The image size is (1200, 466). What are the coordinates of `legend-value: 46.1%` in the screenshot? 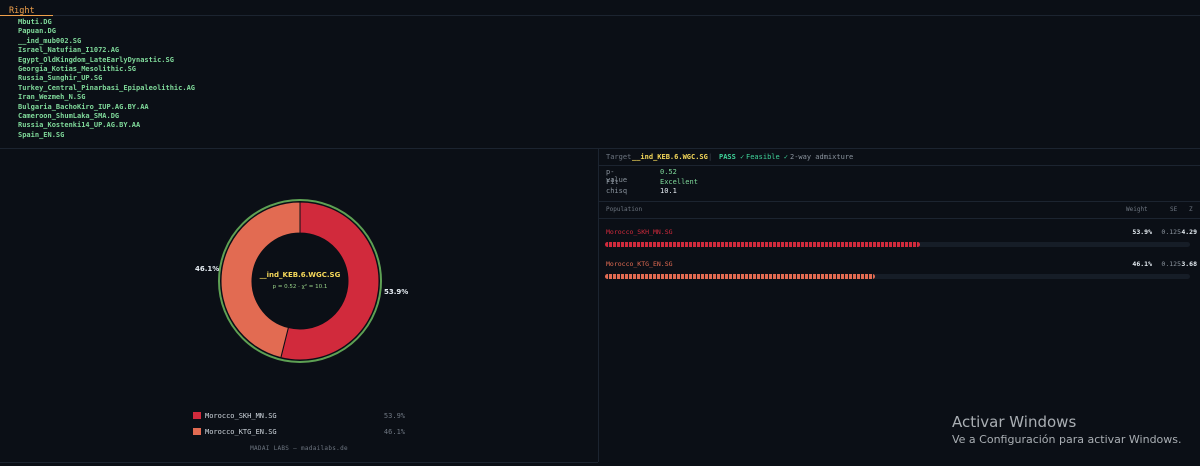 It's located at (394, 432).